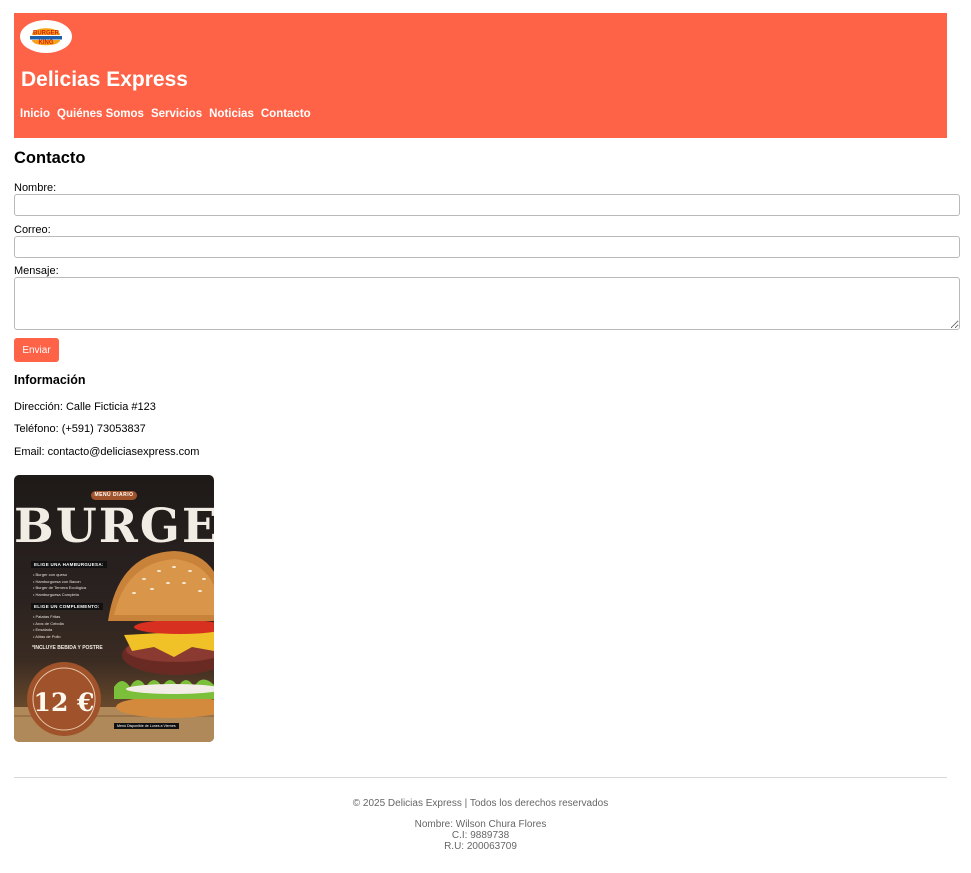 This screenshot has width=971, height=873. Describe the element at coordinates (104, 79) in the screenshot. I see `site-title: Delicias Express` at that location.